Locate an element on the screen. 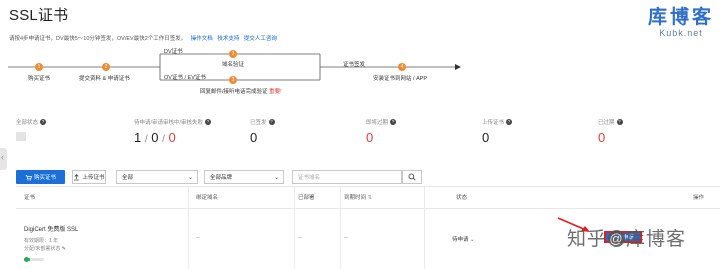 This screenshot has height=269, width=720. step-1-label: 购买证书 is located at coordinates (39, 79).